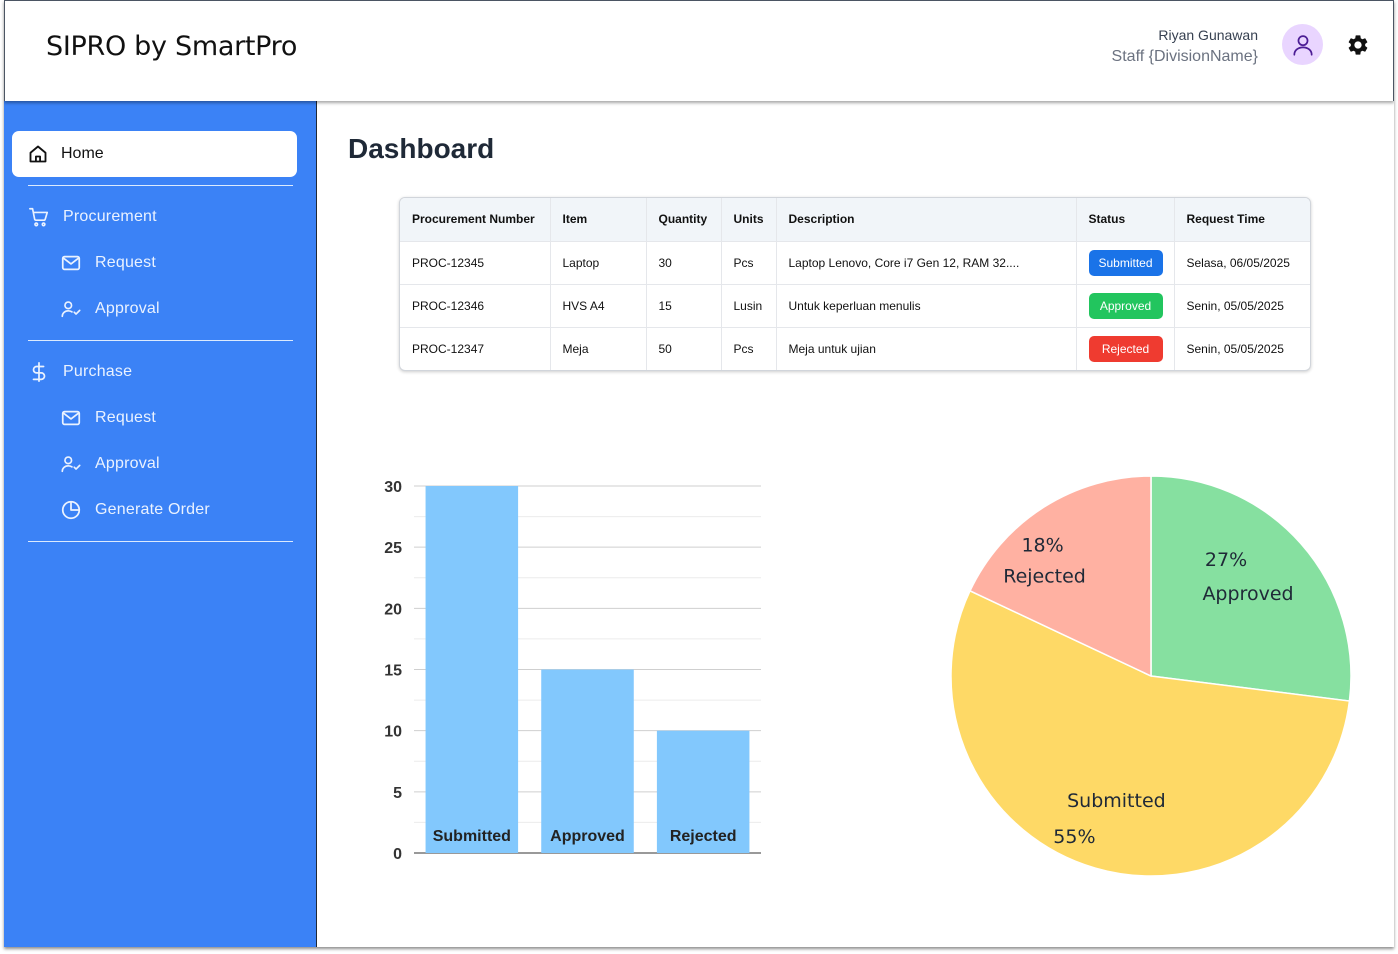 The height and width of the screenshot is (954, 1398). Describe the element at coordinates (71, 510) in the screenshot. I see `pie-chart-icon` at that location.